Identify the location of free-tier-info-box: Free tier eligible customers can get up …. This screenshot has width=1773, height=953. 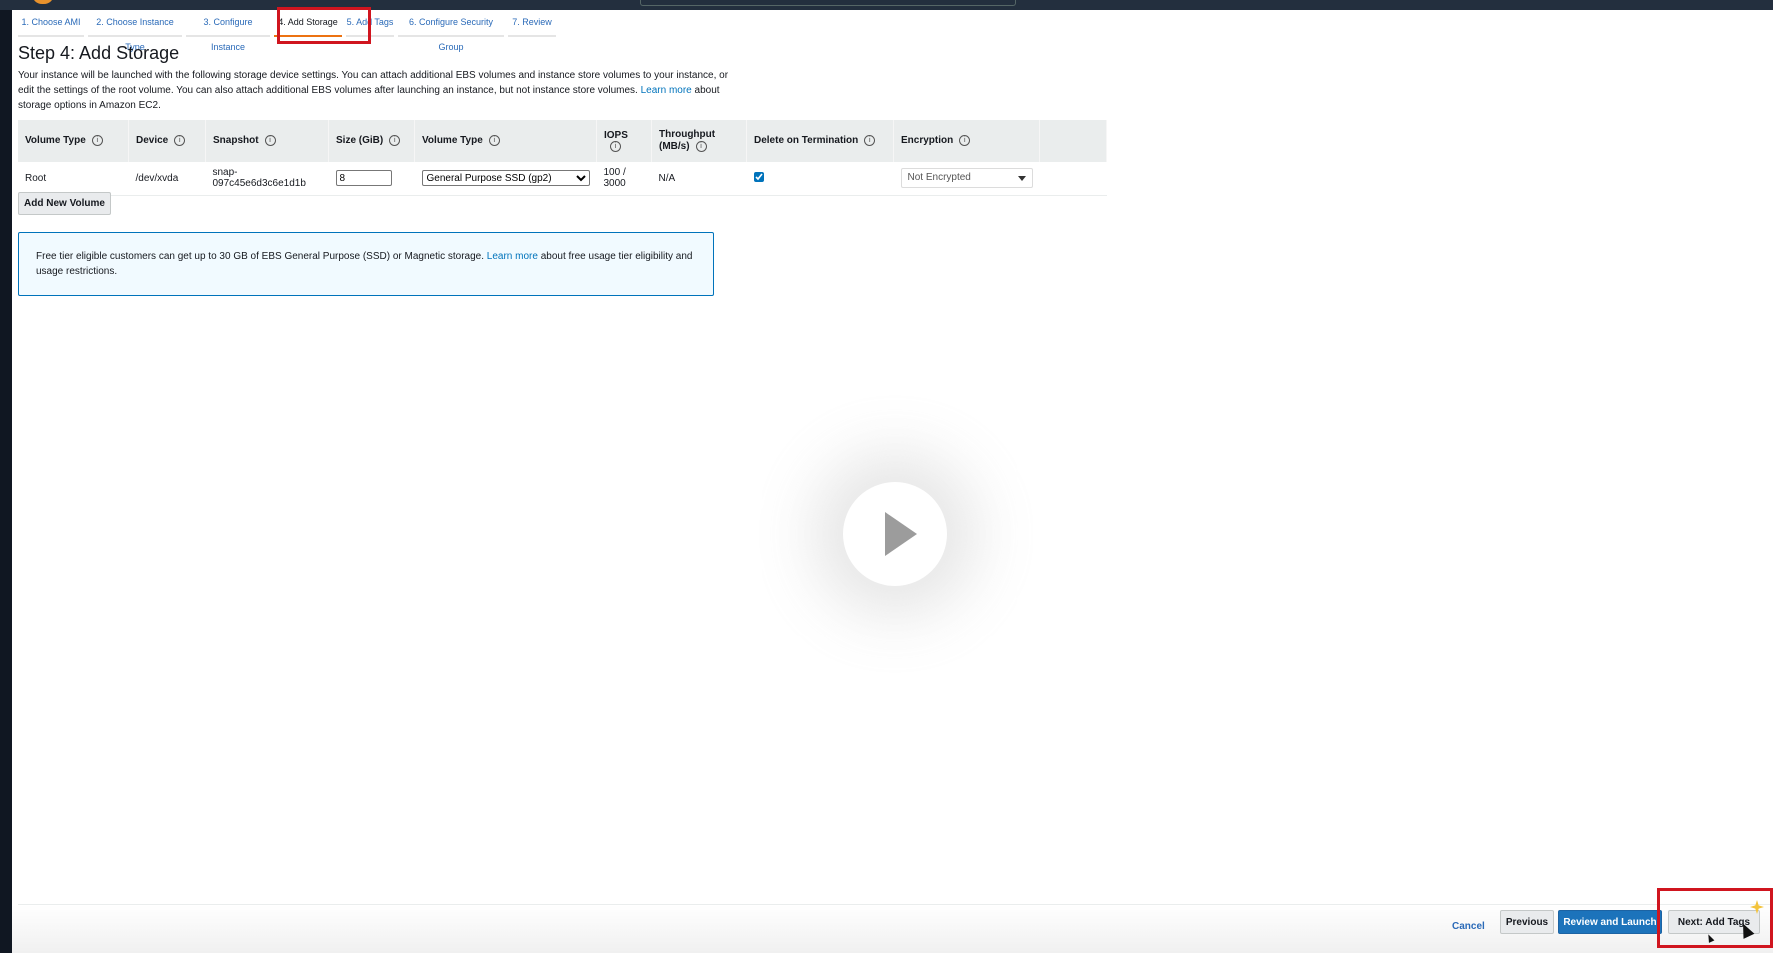
(366, 264).